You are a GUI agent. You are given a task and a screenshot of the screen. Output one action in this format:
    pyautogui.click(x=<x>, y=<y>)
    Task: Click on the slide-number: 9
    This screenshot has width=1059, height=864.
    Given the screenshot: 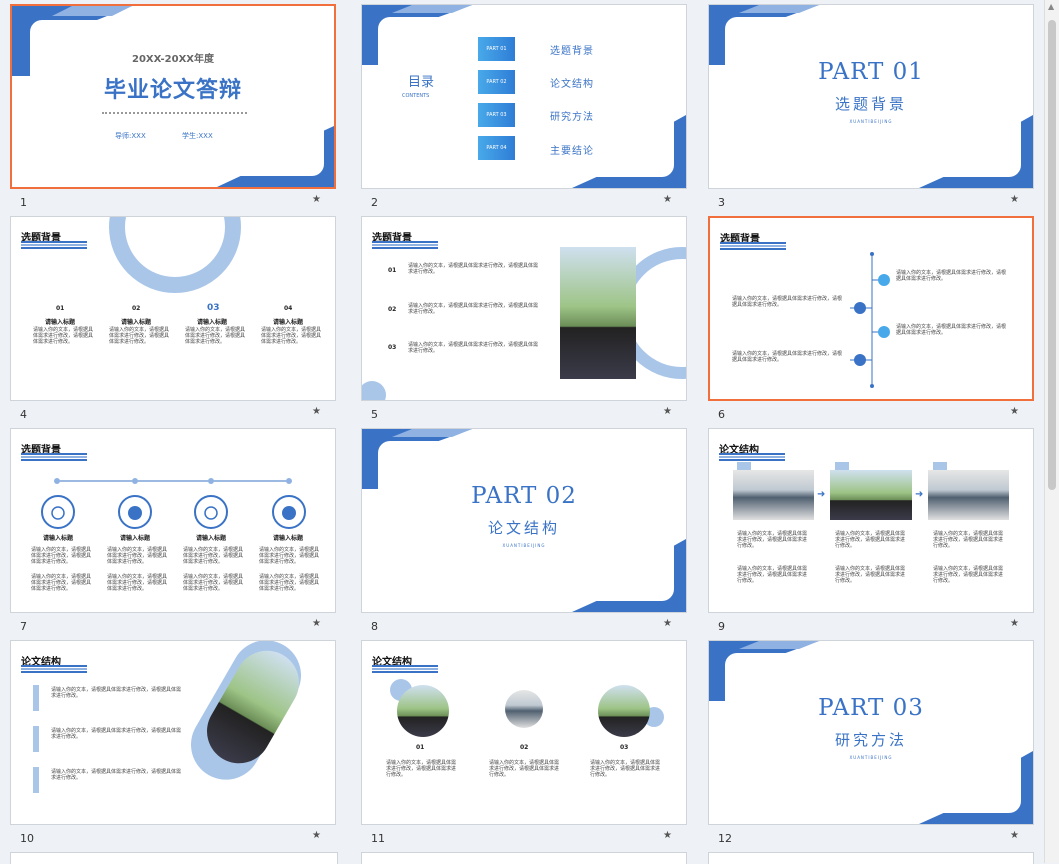 What is the action you would take?
    pyautogui.click(x=721, y=626)
    